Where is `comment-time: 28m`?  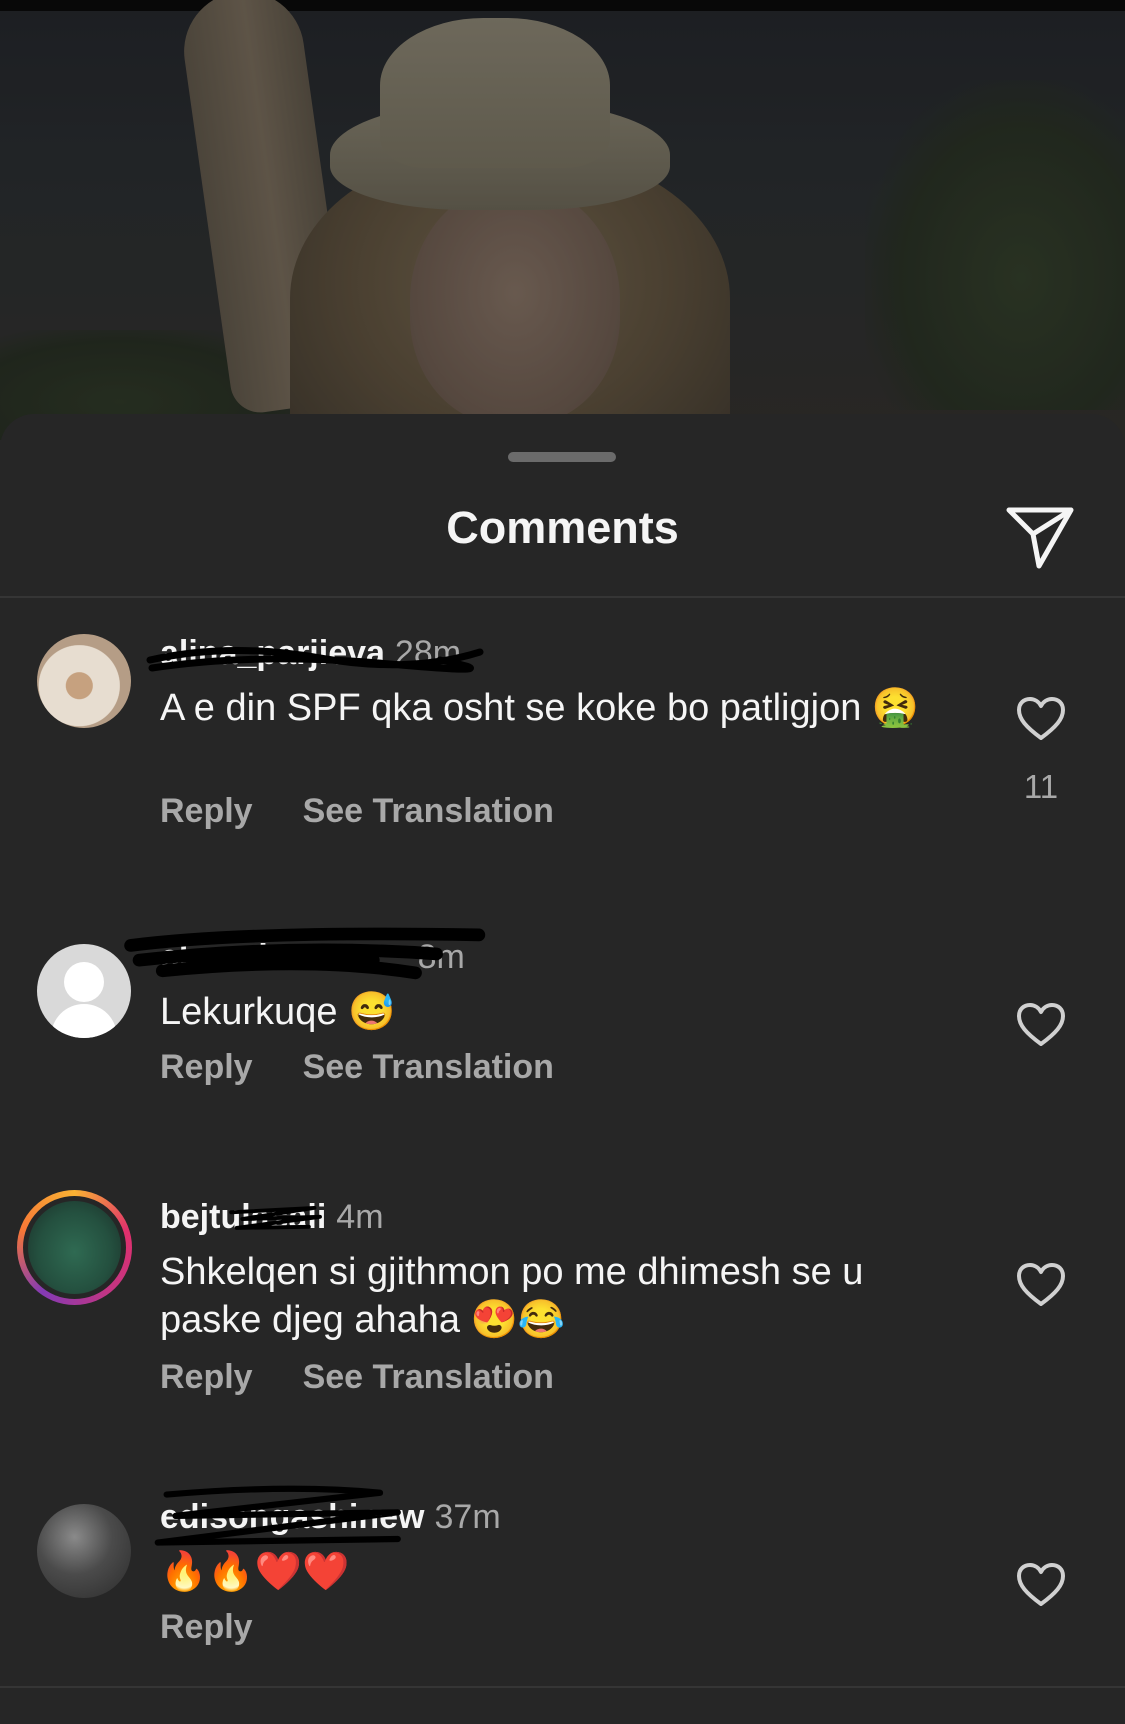
comment-time: 28m is located at coordinates (428, 653).